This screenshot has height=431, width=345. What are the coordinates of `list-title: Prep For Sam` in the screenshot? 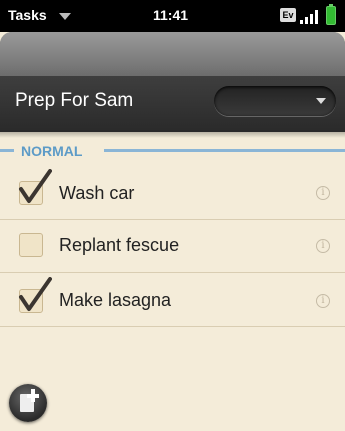 It's located at (74, 100).